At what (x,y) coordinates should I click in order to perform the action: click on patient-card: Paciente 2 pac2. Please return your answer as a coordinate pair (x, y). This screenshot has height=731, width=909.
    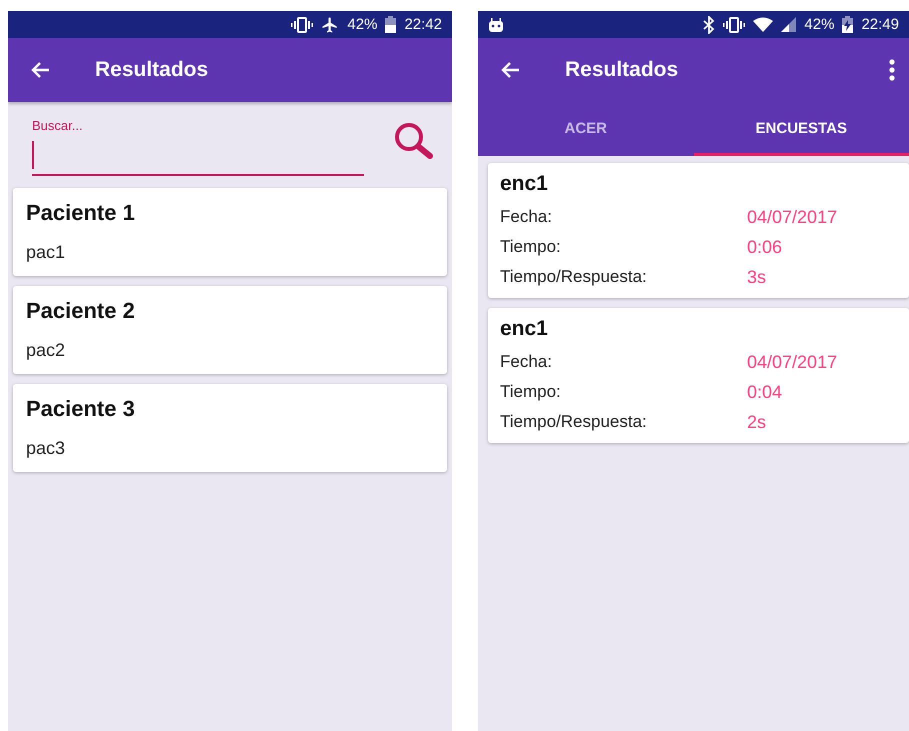
    Looking at the image, I should click on (230, 330).